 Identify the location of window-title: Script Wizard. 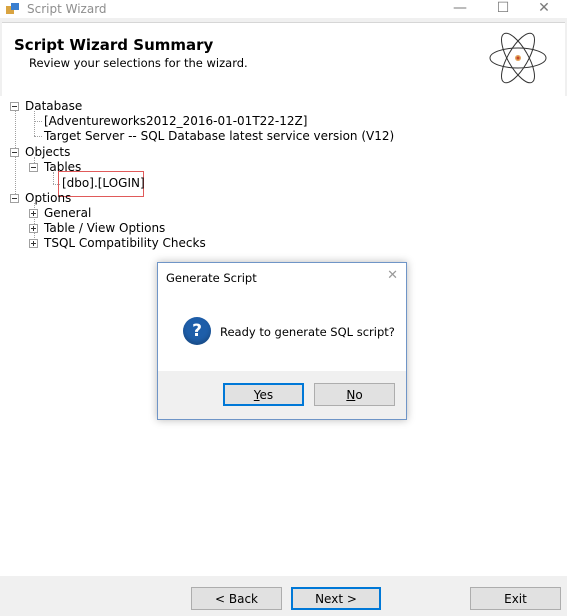
(67, 9).